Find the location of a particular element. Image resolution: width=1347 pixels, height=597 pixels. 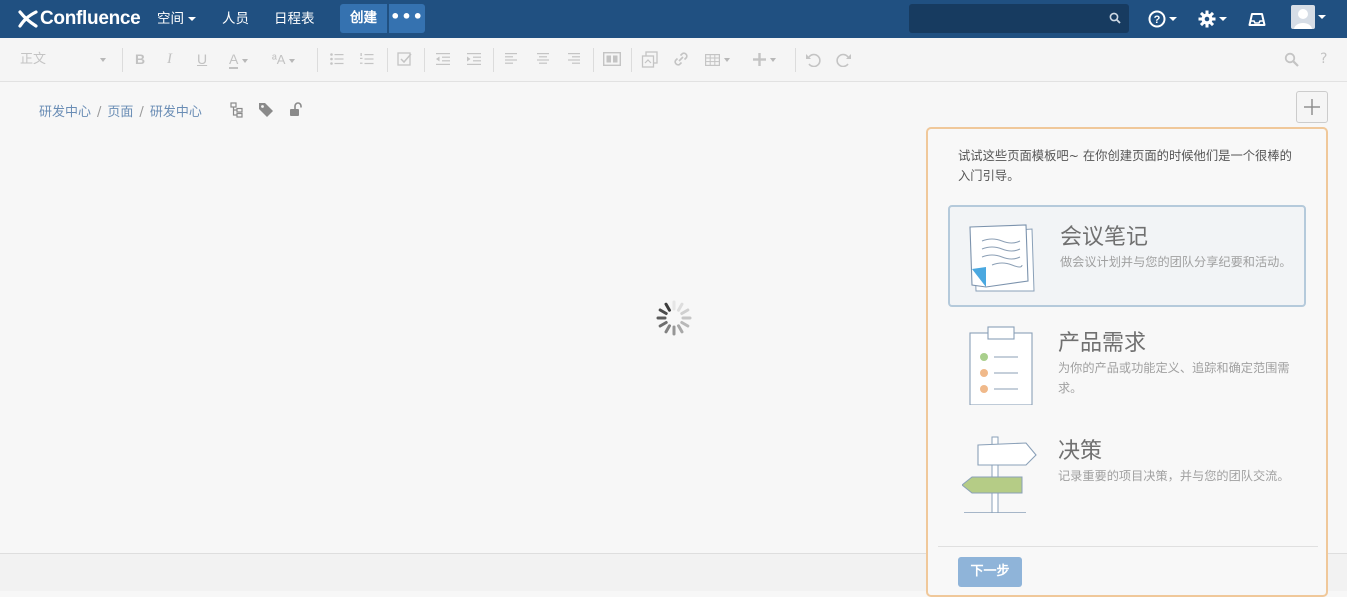

editor-toolbar: 正文 B I U A ªA ? is located at coordinates (673, 60).